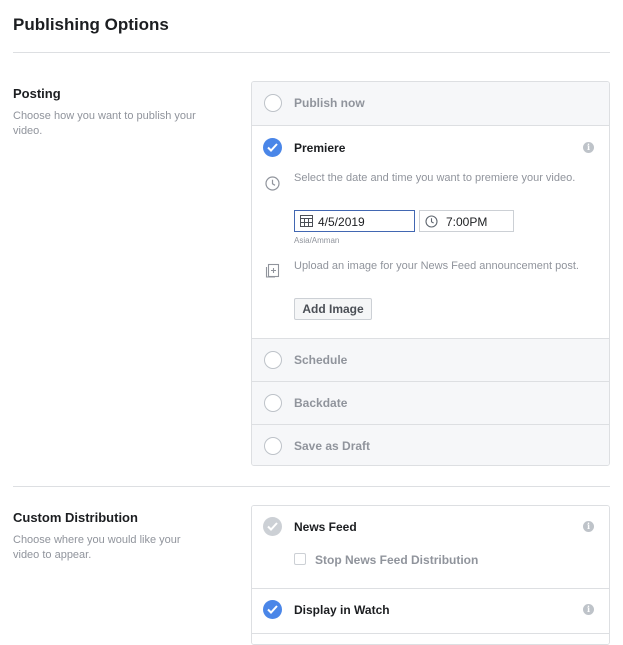 The width and height of the screenshot is (623, 645). What do you see at coordinates (329, 103) in the screenshot?
I see `publish-now-label: Publish now` at bounding box center [329, 103].